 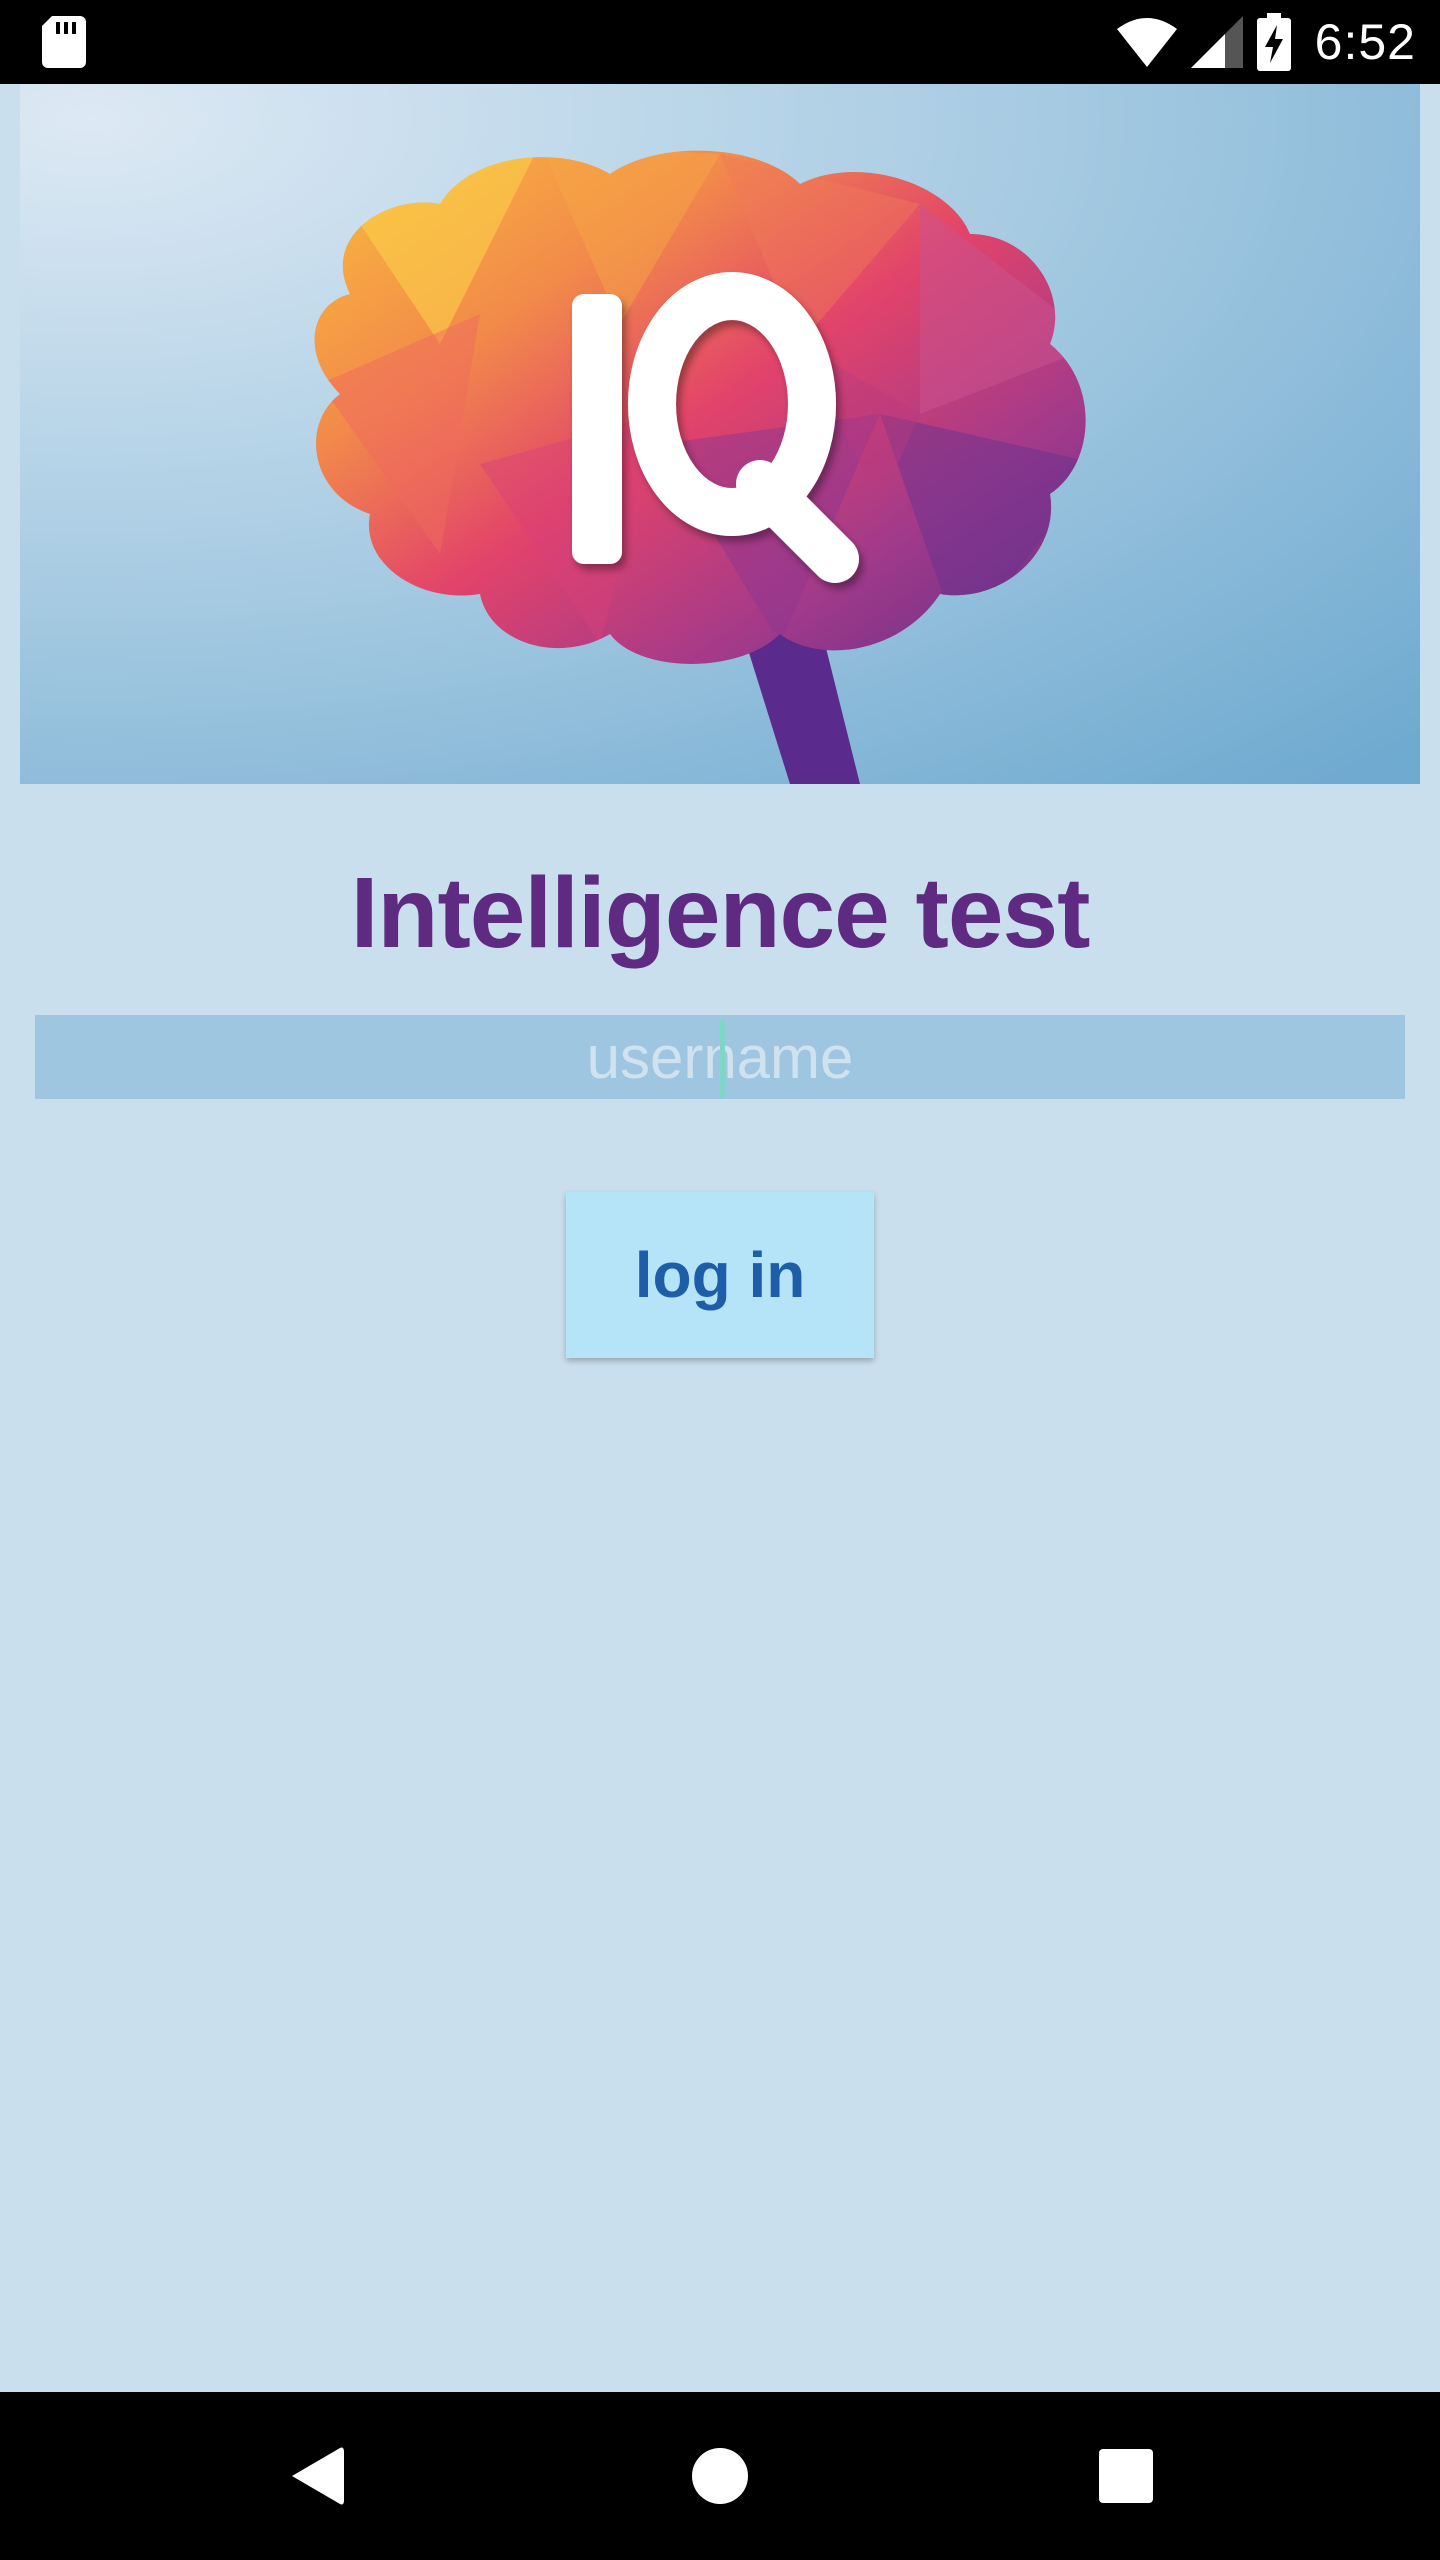 I want to click on sd-card-icon, so click(x=64, y=42).